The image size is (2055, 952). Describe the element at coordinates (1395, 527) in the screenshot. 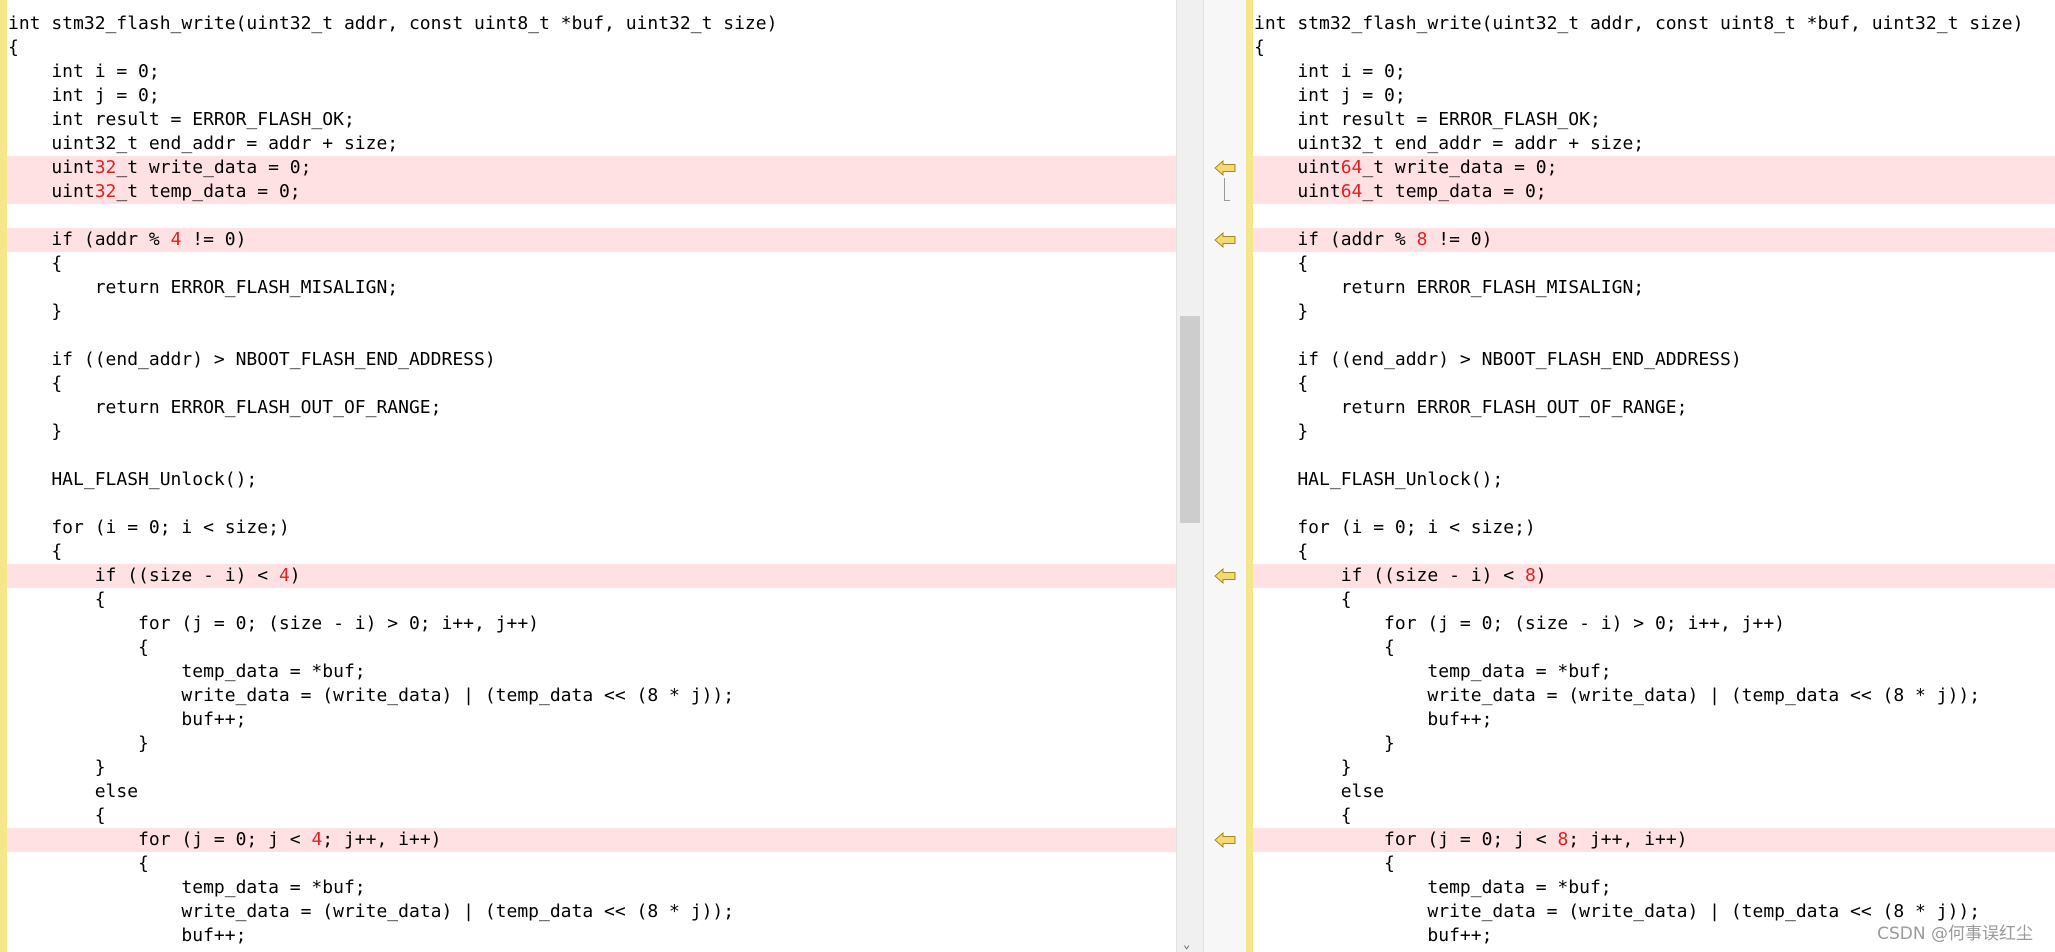

I see `code-text: for (i = 0; i < size;)` at that location.